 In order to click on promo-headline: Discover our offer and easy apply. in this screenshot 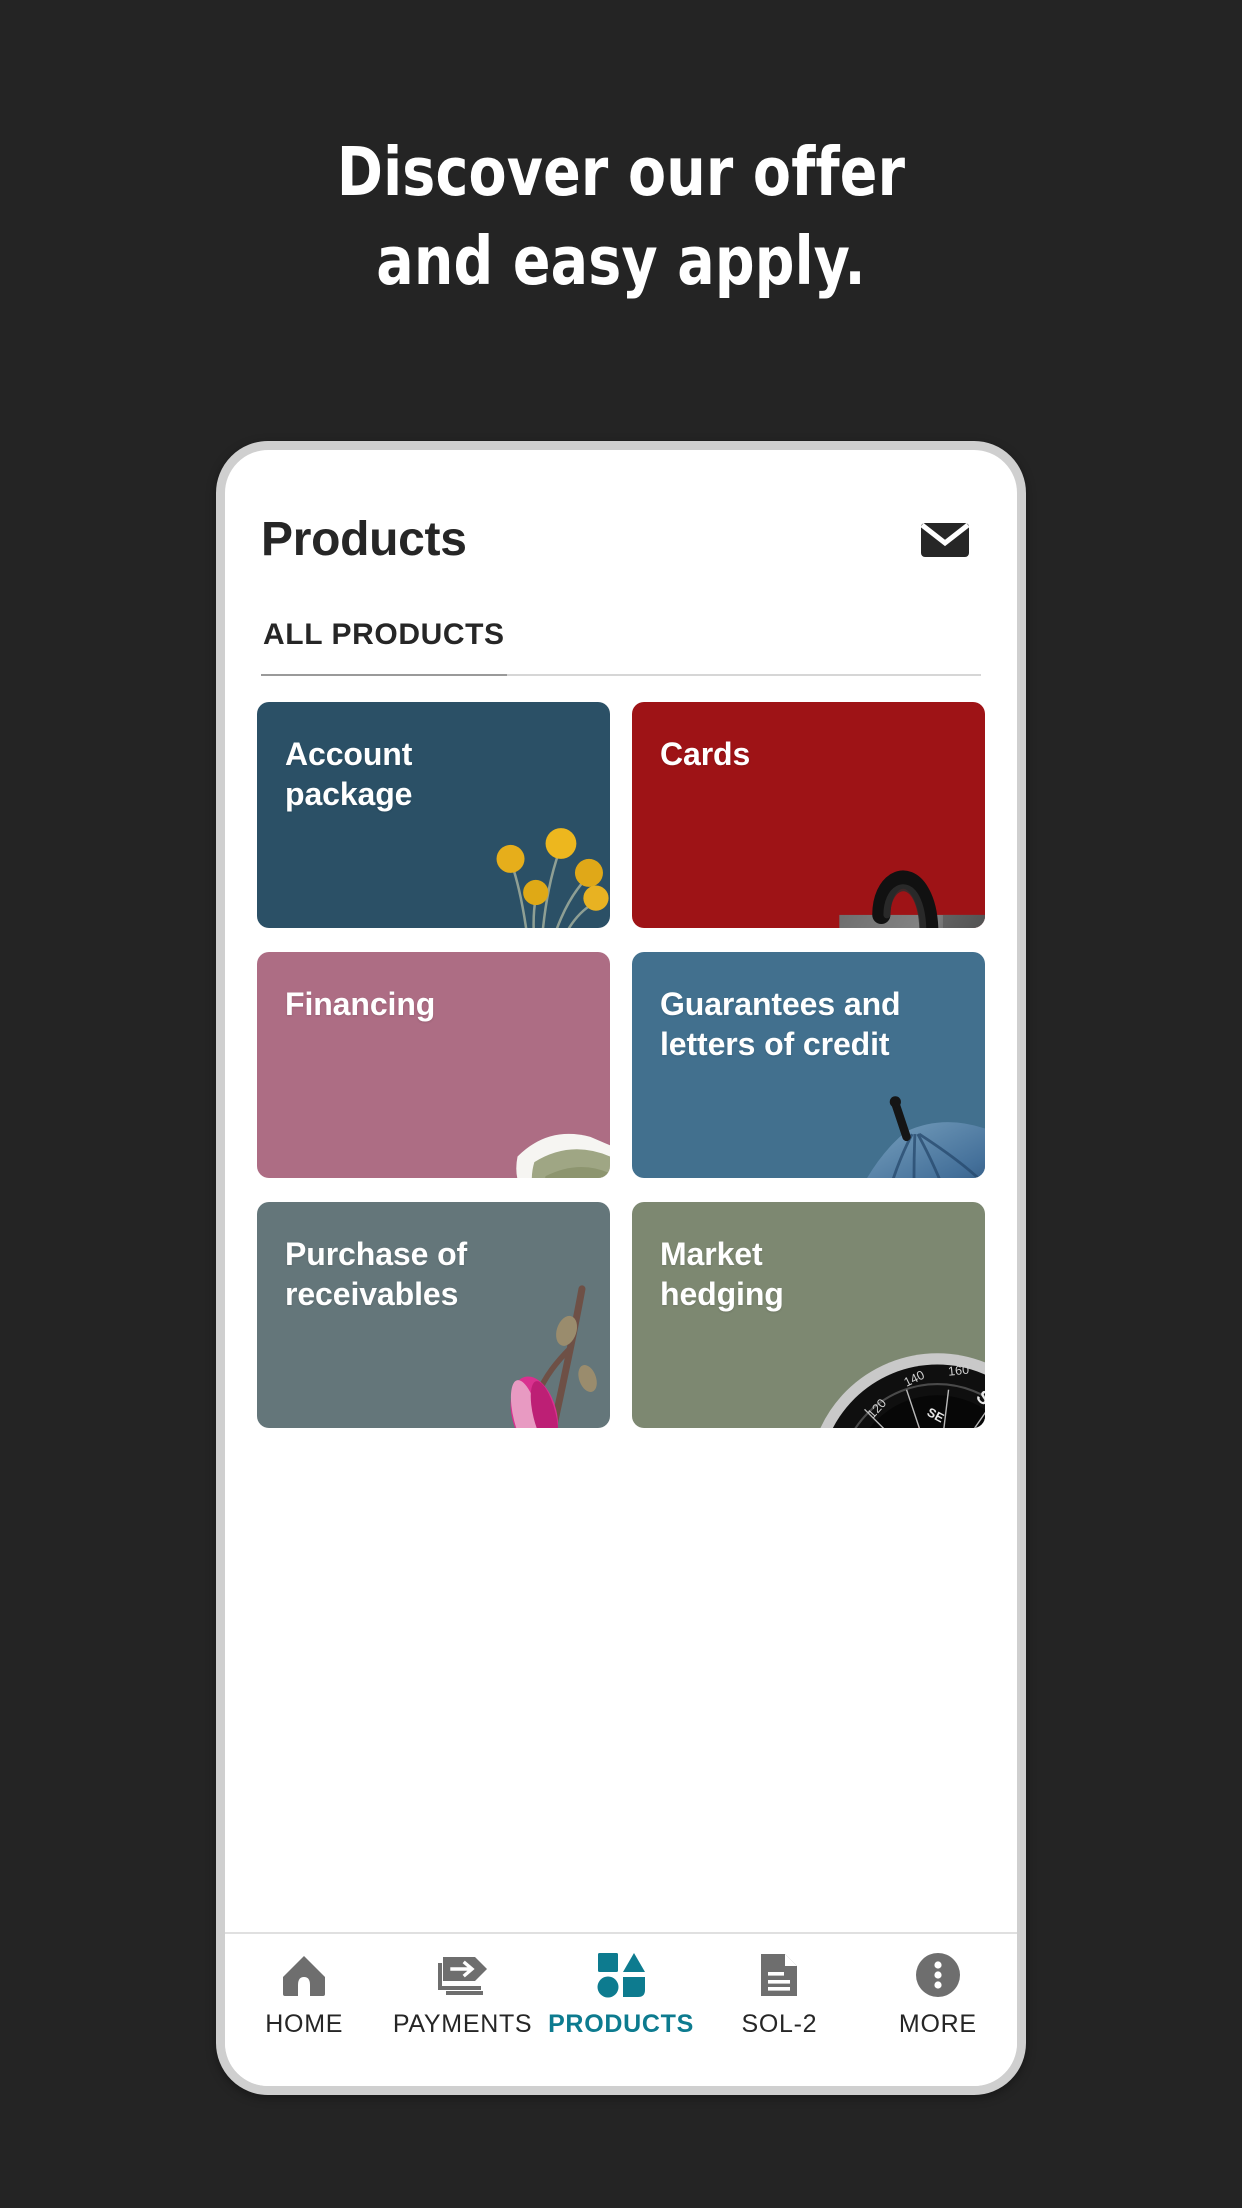, I will do `click(621, 217)`.